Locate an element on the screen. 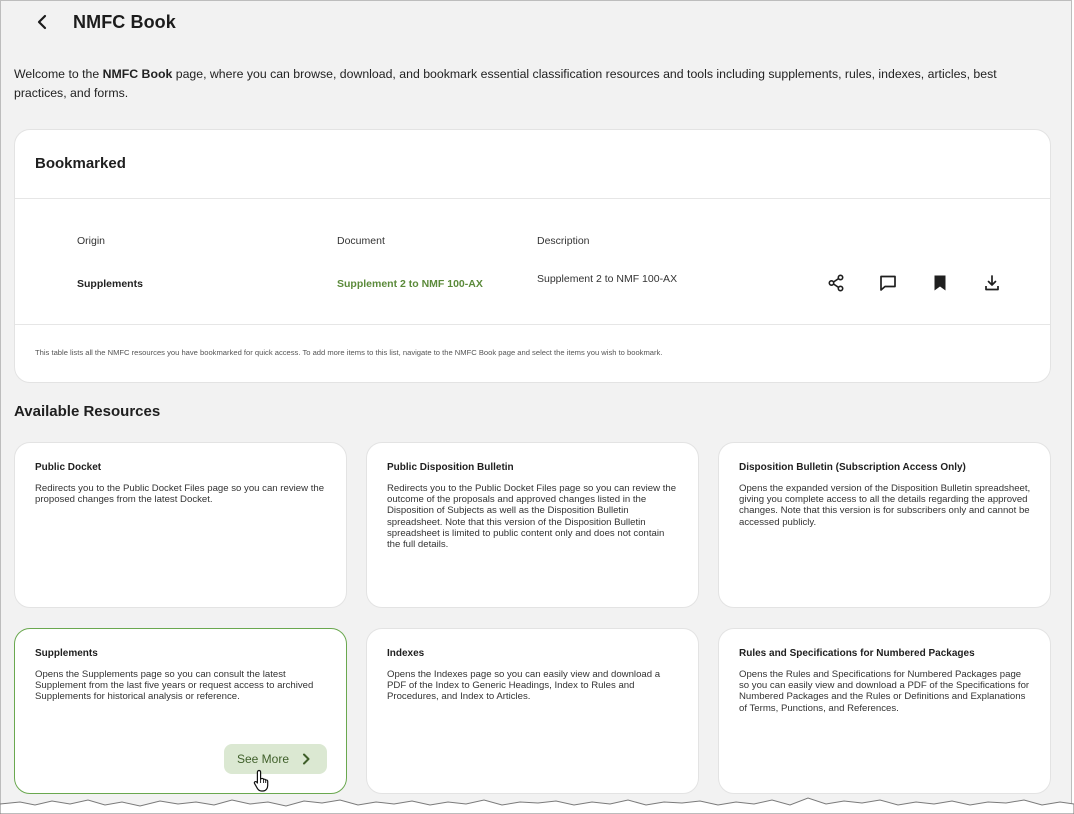  see-more-button: See More is located at coordinates (275, 759).